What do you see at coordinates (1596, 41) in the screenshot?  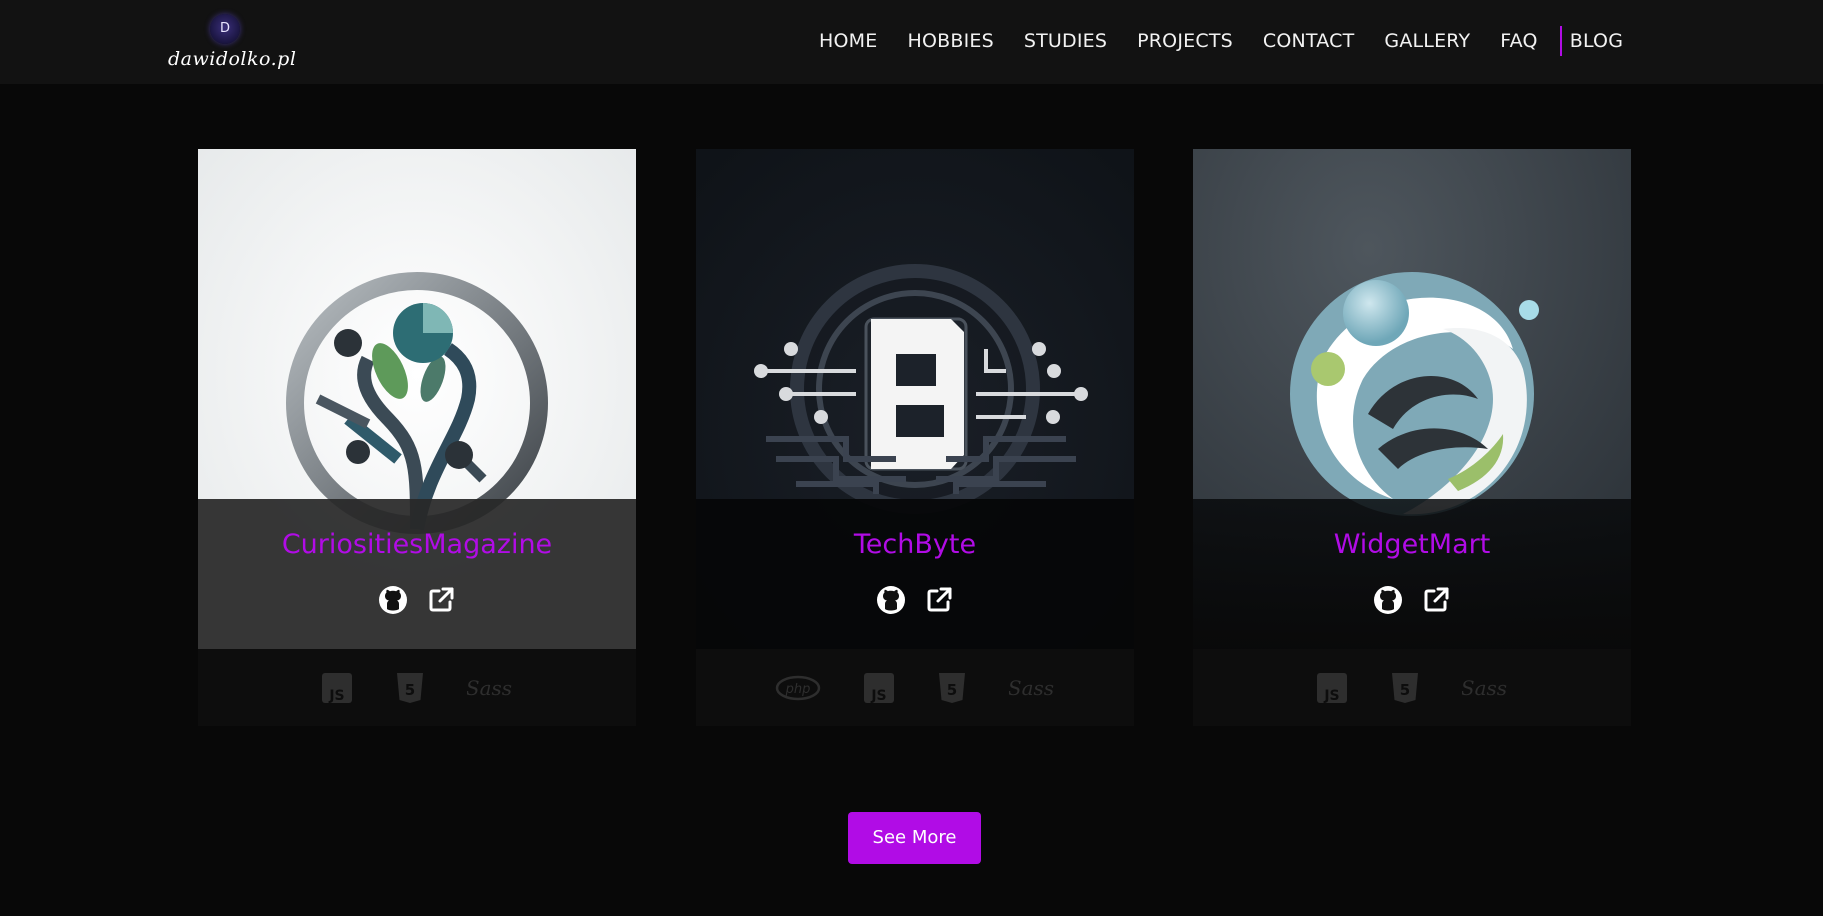 I see `nav-blog: BLOG` at bounding box center [1596, 41].